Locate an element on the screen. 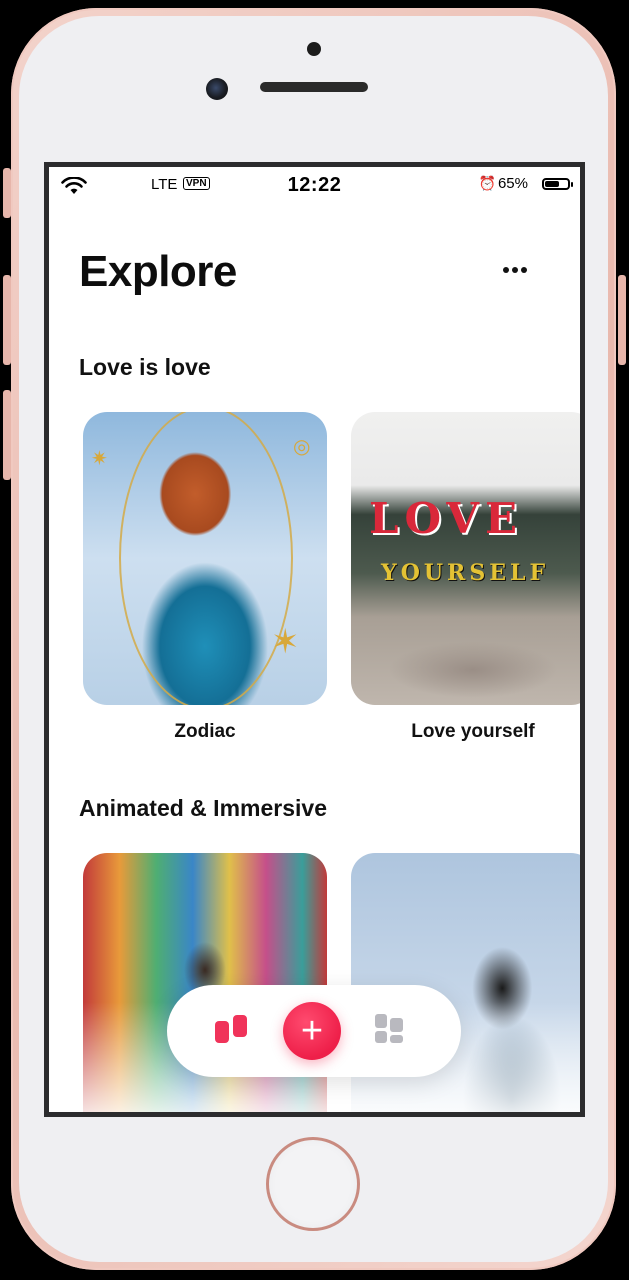 Image resolution: width=629 pixels, height=1280 pixels. ring-icon: ◎ is located at coordinates (302, 447).